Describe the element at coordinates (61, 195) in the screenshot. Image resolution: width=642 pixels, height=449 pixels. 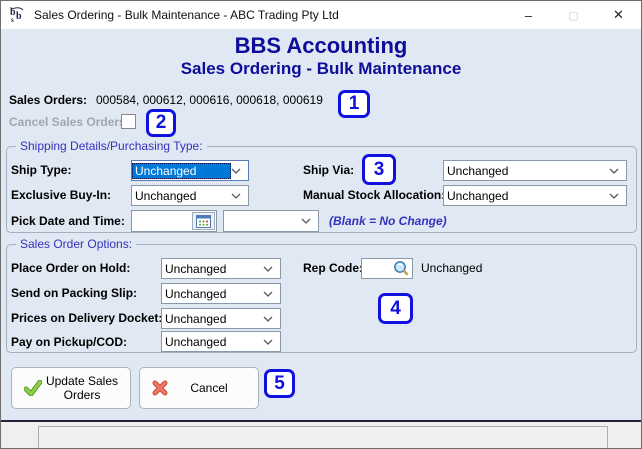
I see `exclusive-buy-in-label: Exclusive Buy-In:` at that location.